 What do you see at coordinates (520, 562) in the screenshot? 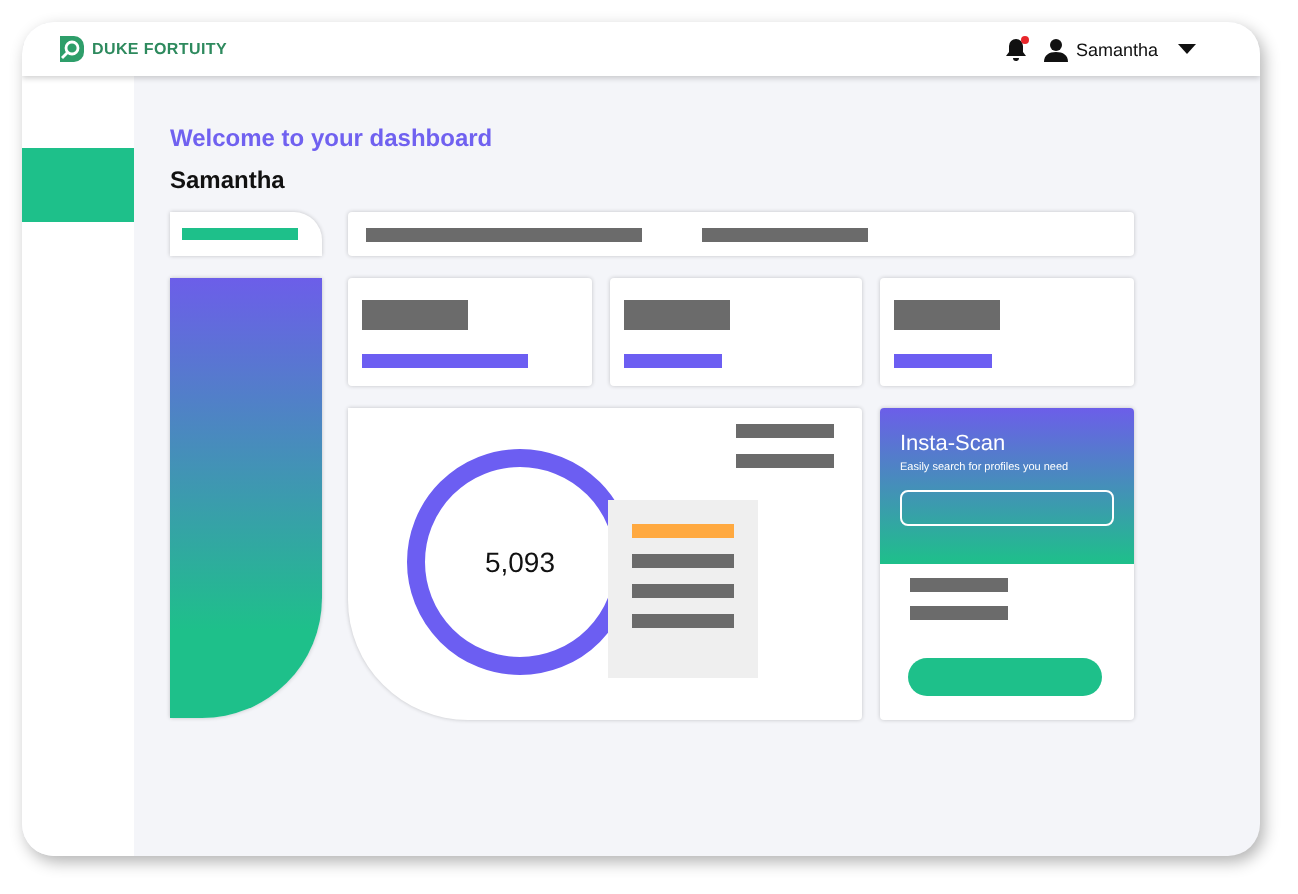
I see `count-value: 5,093` at bounding box center [520, 562].